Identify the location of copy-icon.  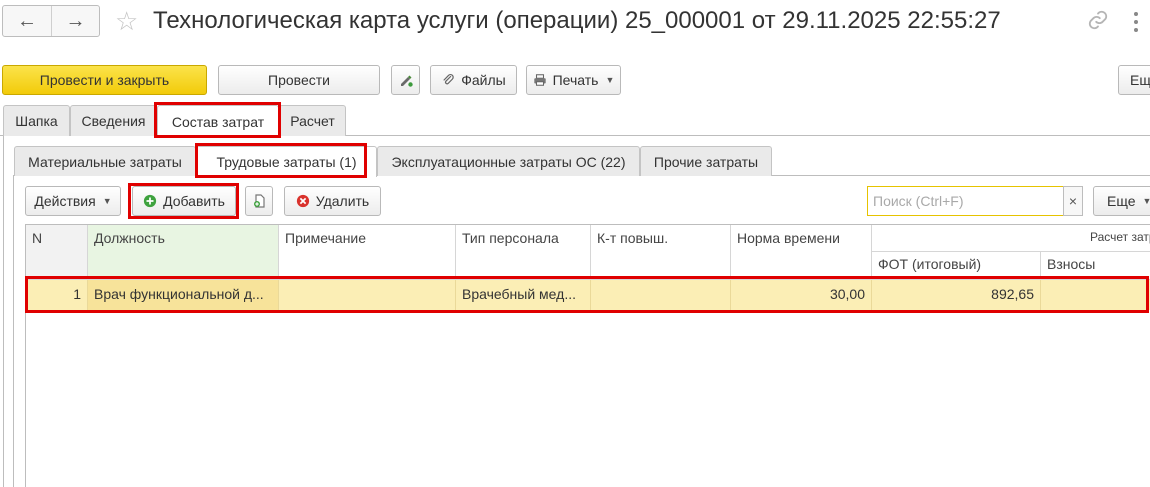
(259, 201).